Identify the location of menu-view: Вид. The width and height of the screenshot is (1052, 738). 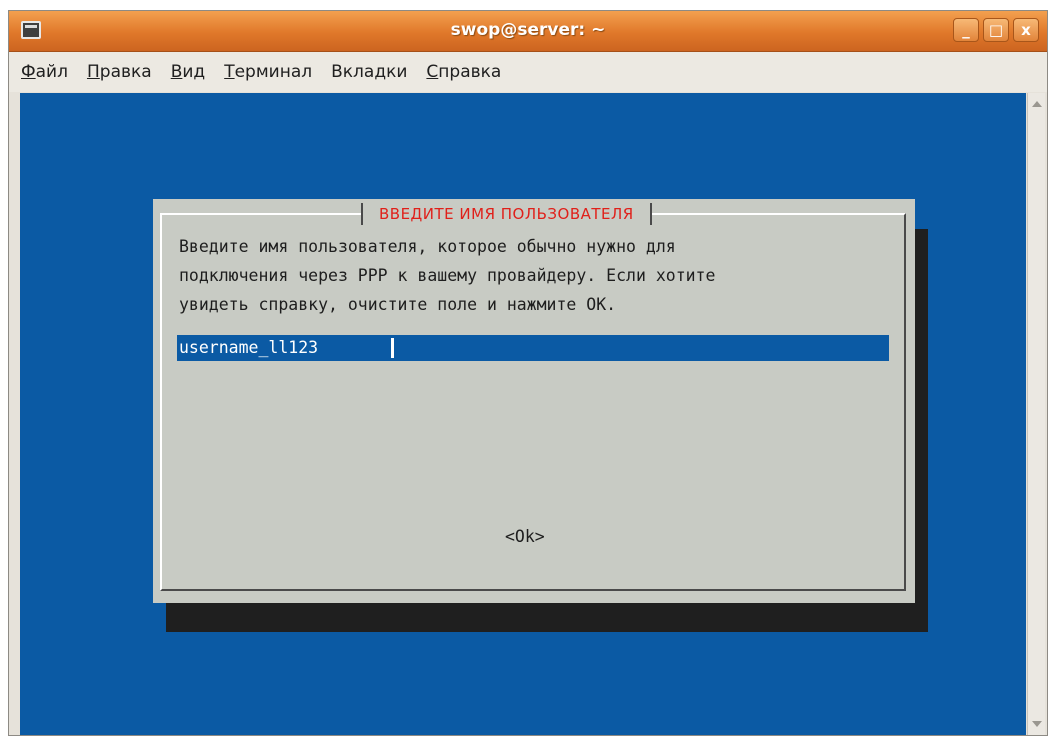
(188, 72).